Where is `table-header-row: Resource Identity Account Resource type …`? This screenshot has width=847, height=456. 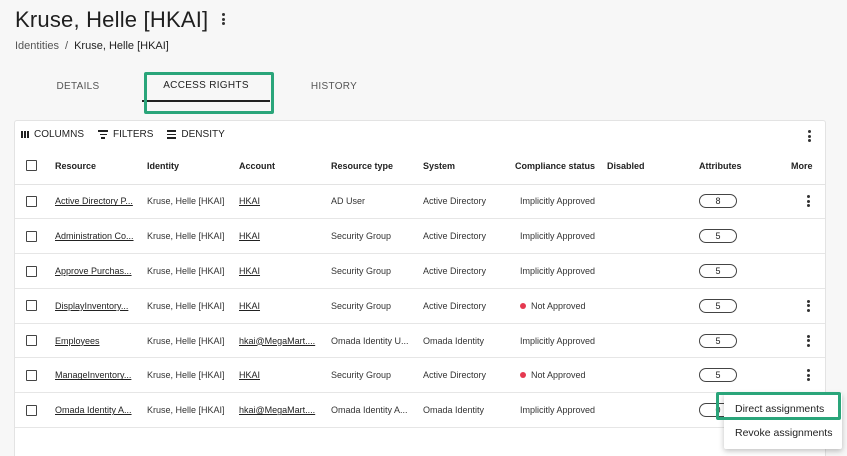
table-header-row: Resource Identity Account Resource type … is located at coordinates (420, 166).